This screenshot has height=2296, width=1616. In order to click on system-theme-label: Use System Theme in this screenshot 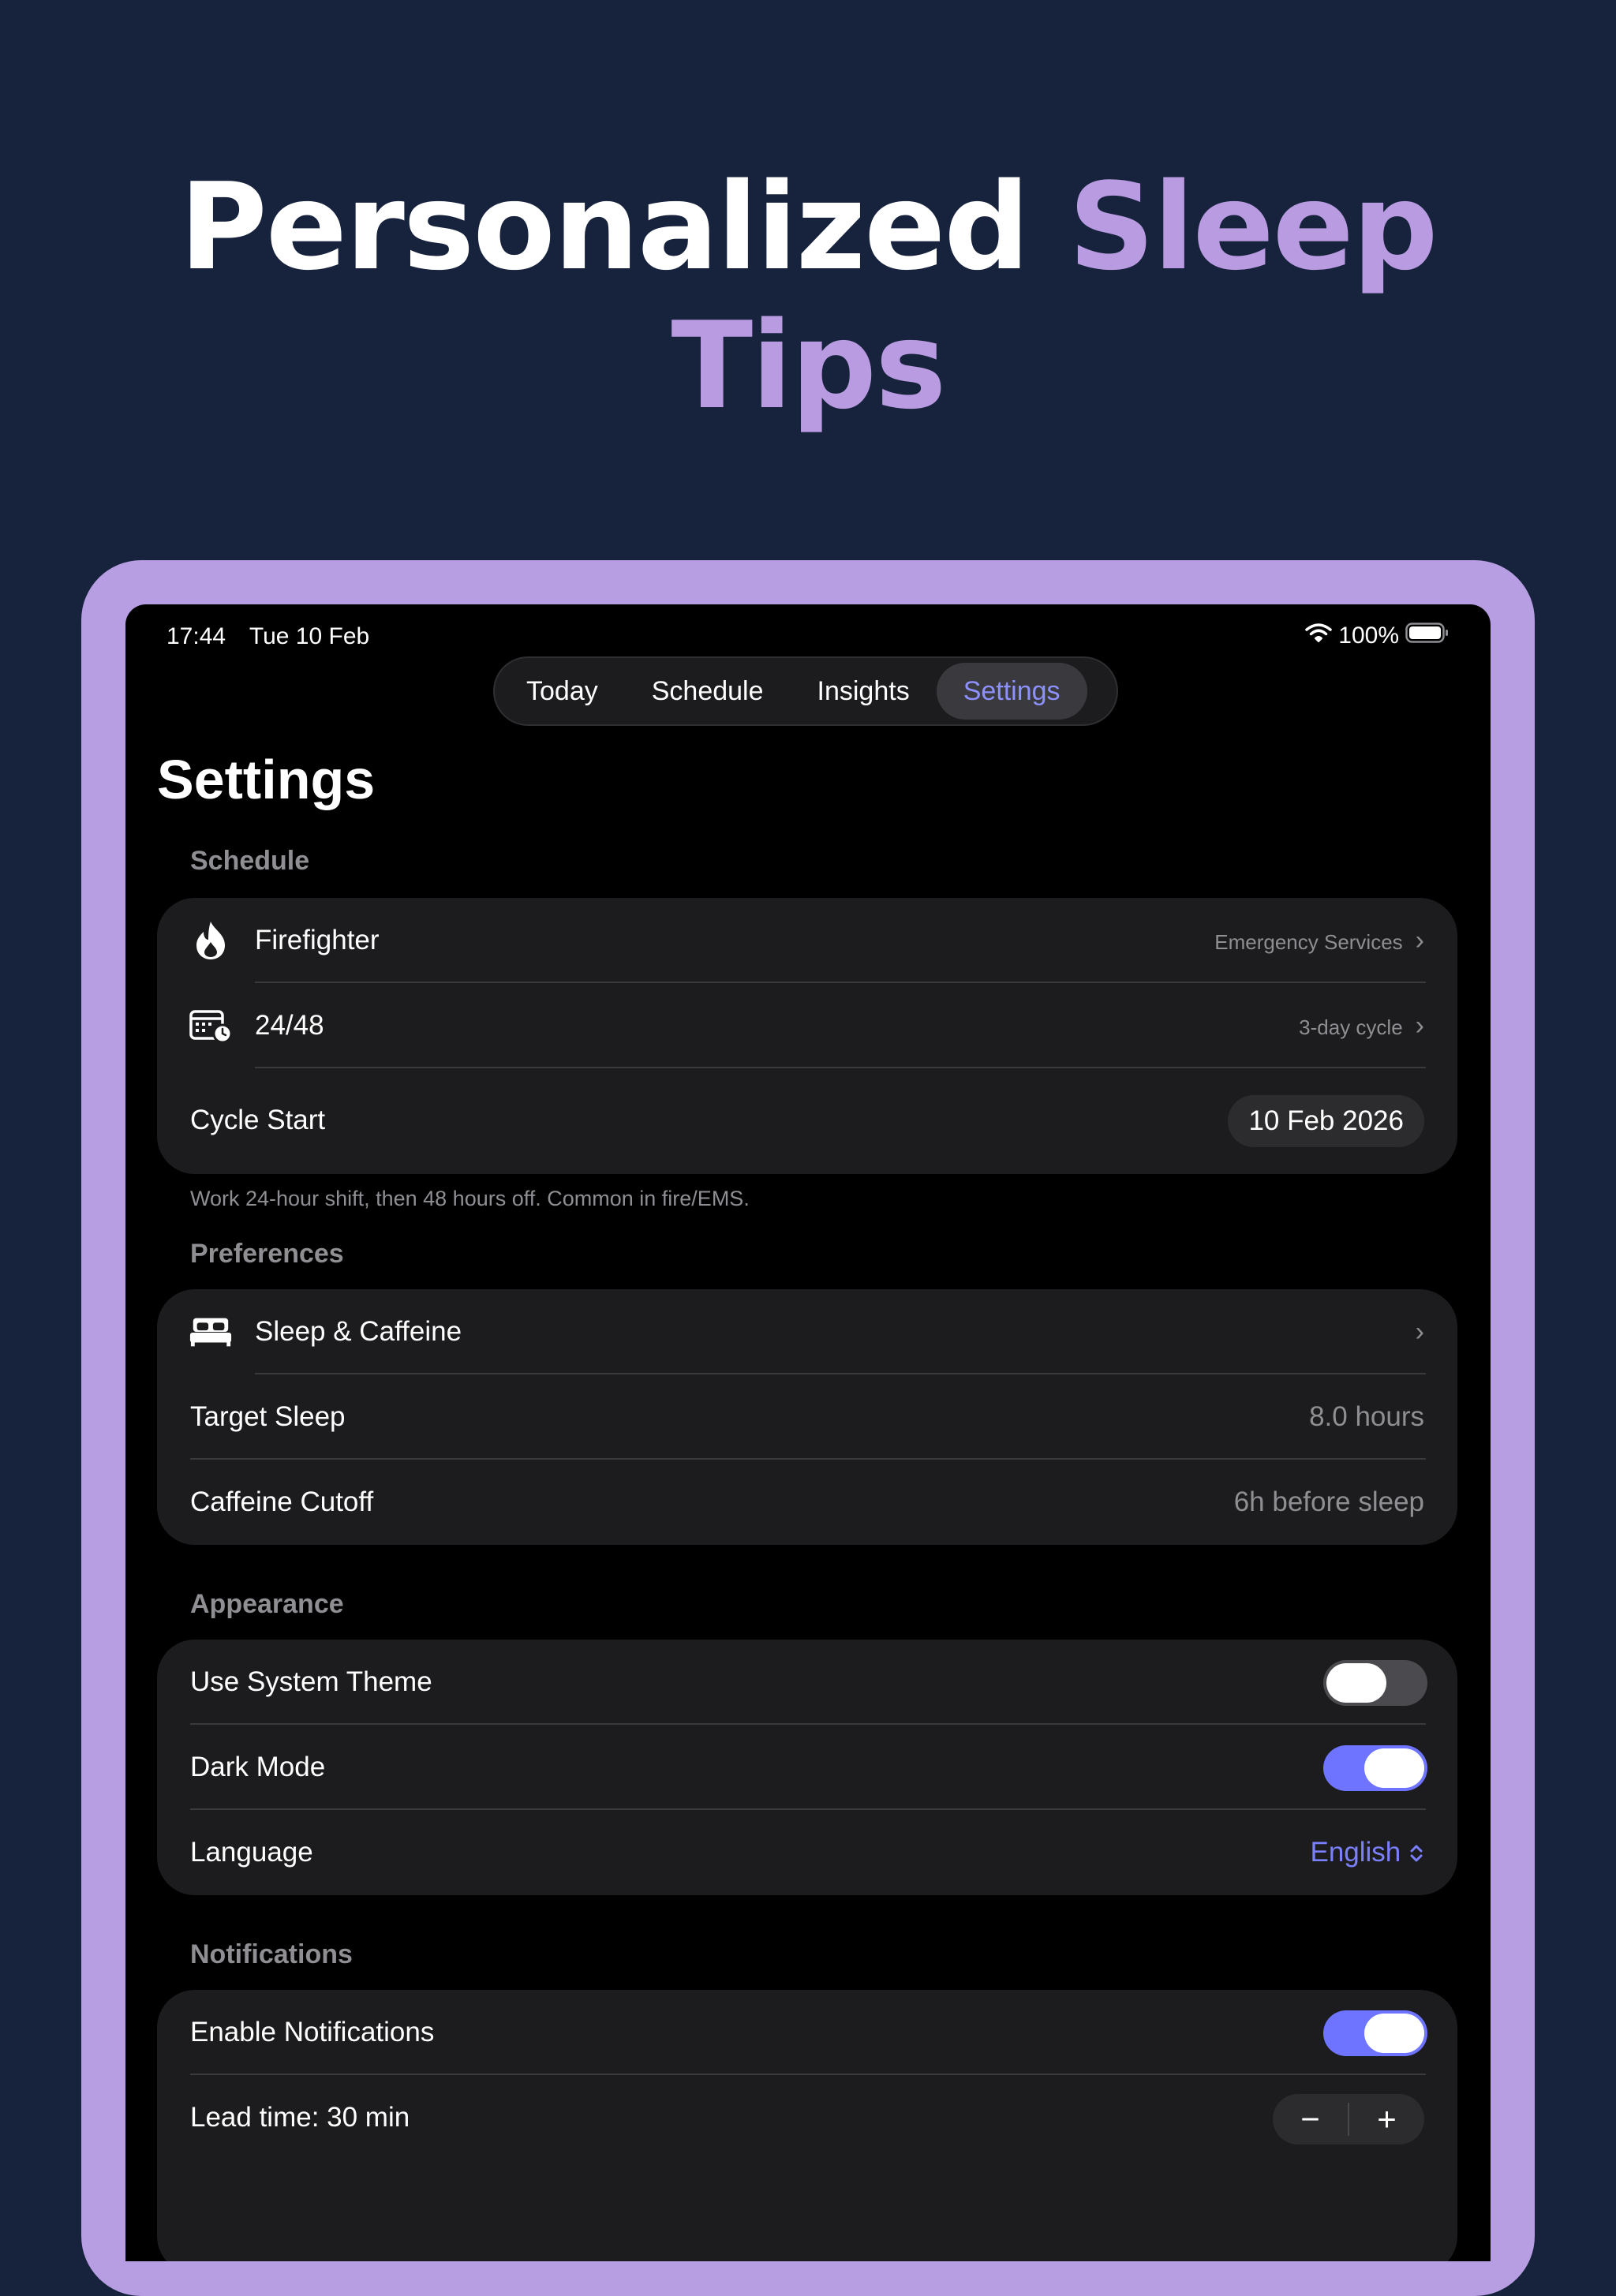, I will do `click(311, 1682)`.